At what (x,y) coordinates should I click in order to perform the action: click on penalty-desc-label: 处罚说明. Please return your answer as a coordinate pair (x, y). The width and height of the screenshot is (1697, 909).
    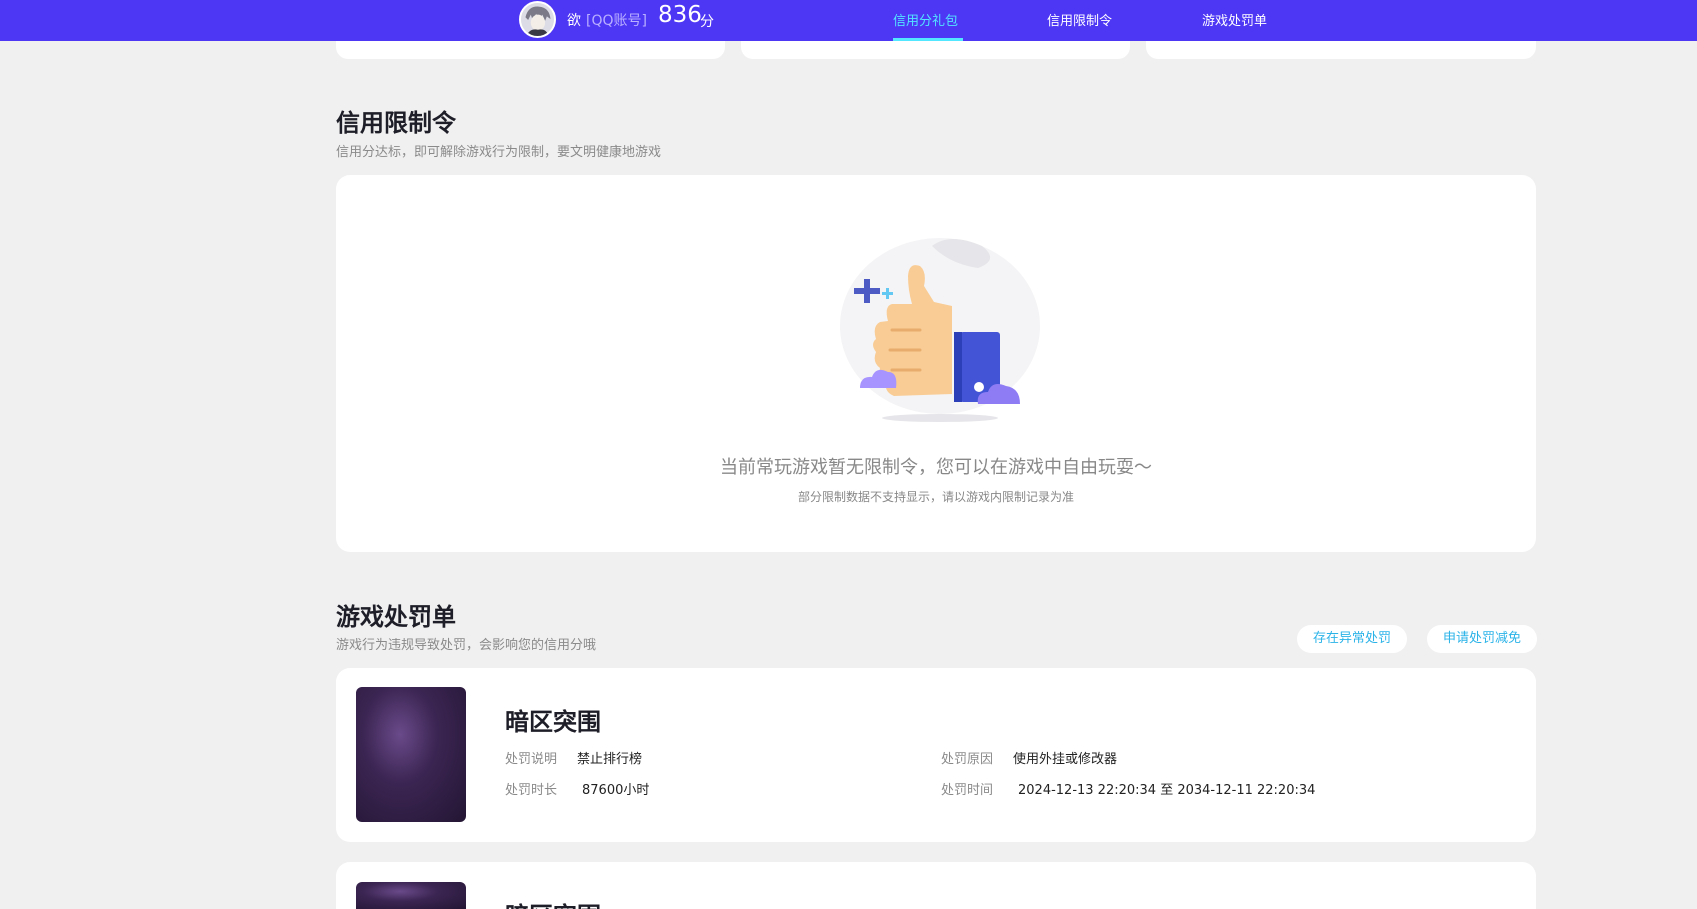
    Looking at the image, I should click on (531, 759).